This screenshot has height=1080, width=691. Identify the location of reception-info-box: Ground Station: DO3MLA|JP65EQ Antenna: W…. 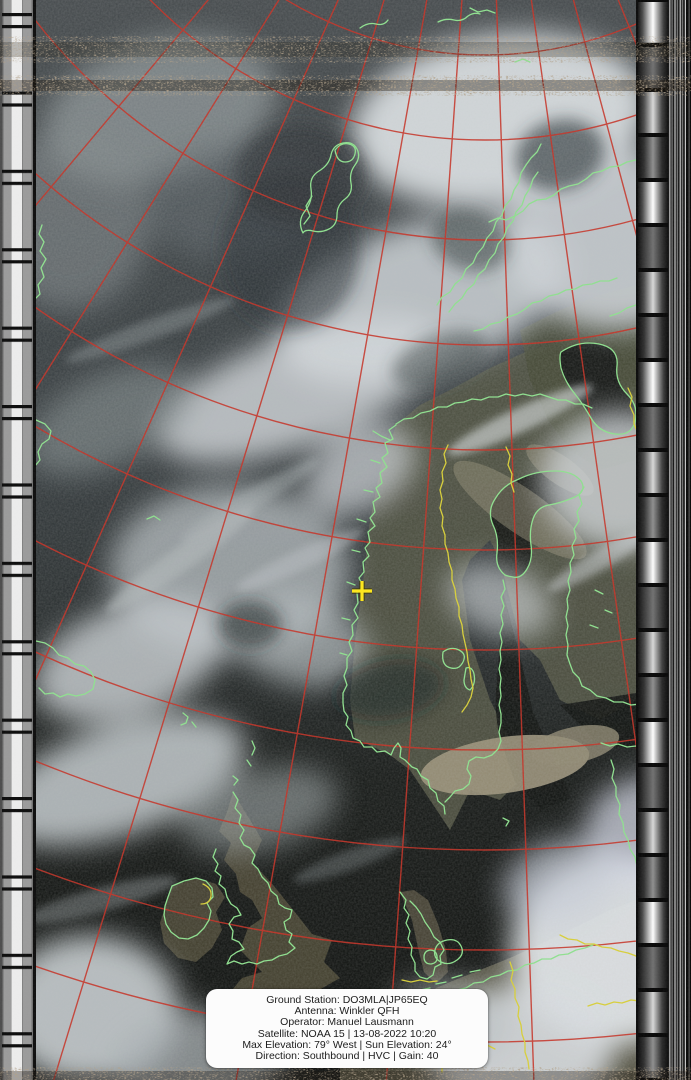
(347, 1028).